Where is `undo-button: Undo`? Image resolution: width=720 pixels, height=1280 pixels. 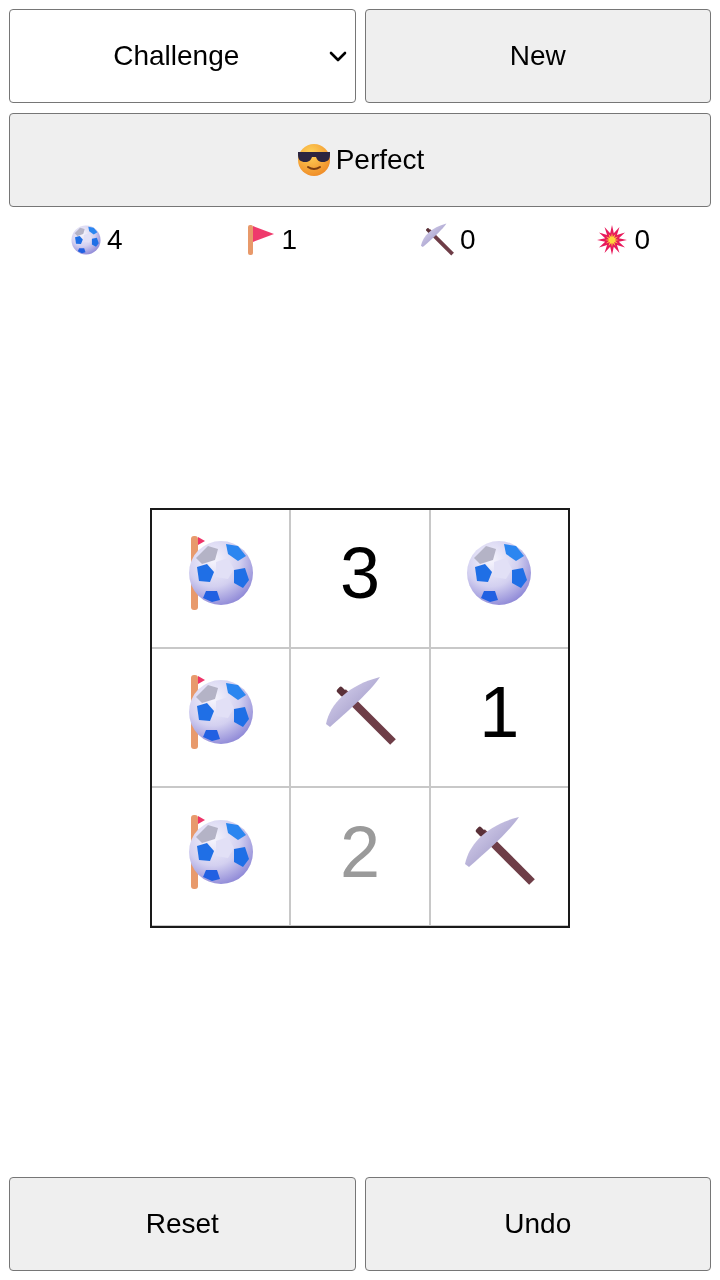 undo-button: Undo is located at coordinates (537, 1224).